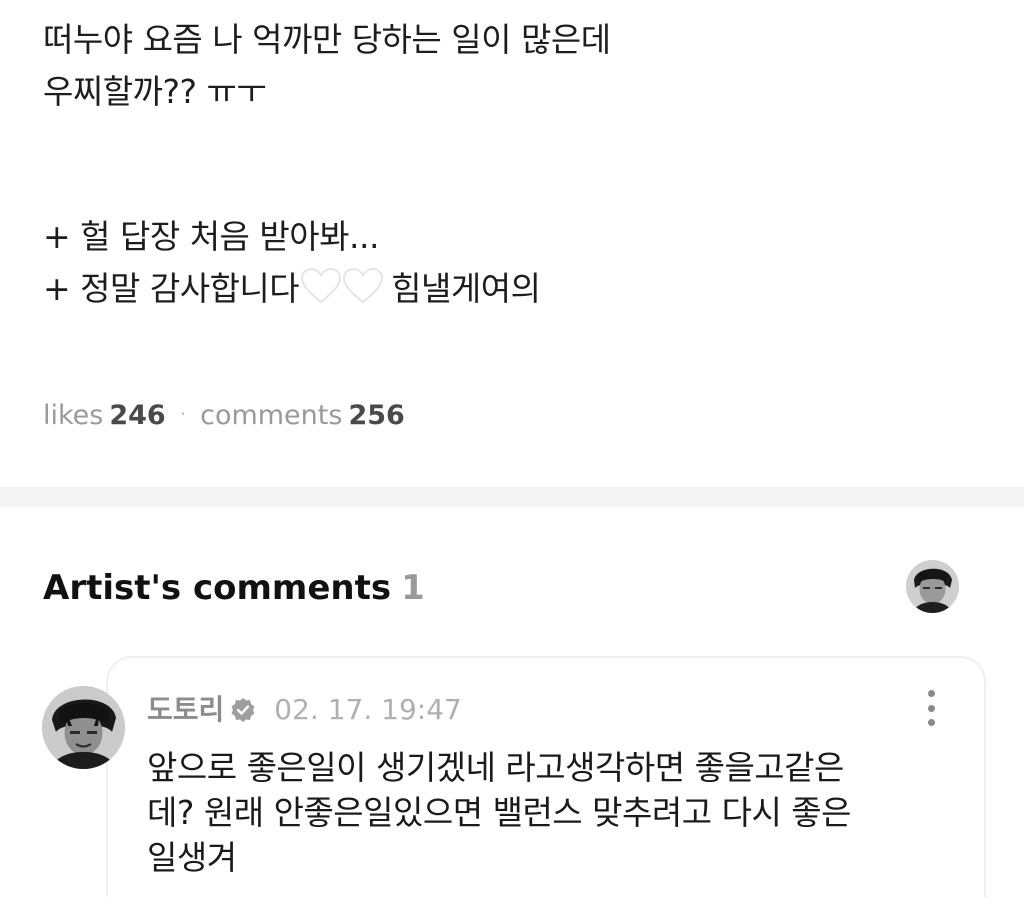  Describe the element at coordinates (192, 857) in the screenshot. I see `comment-text-line: 일생겨` at that location.